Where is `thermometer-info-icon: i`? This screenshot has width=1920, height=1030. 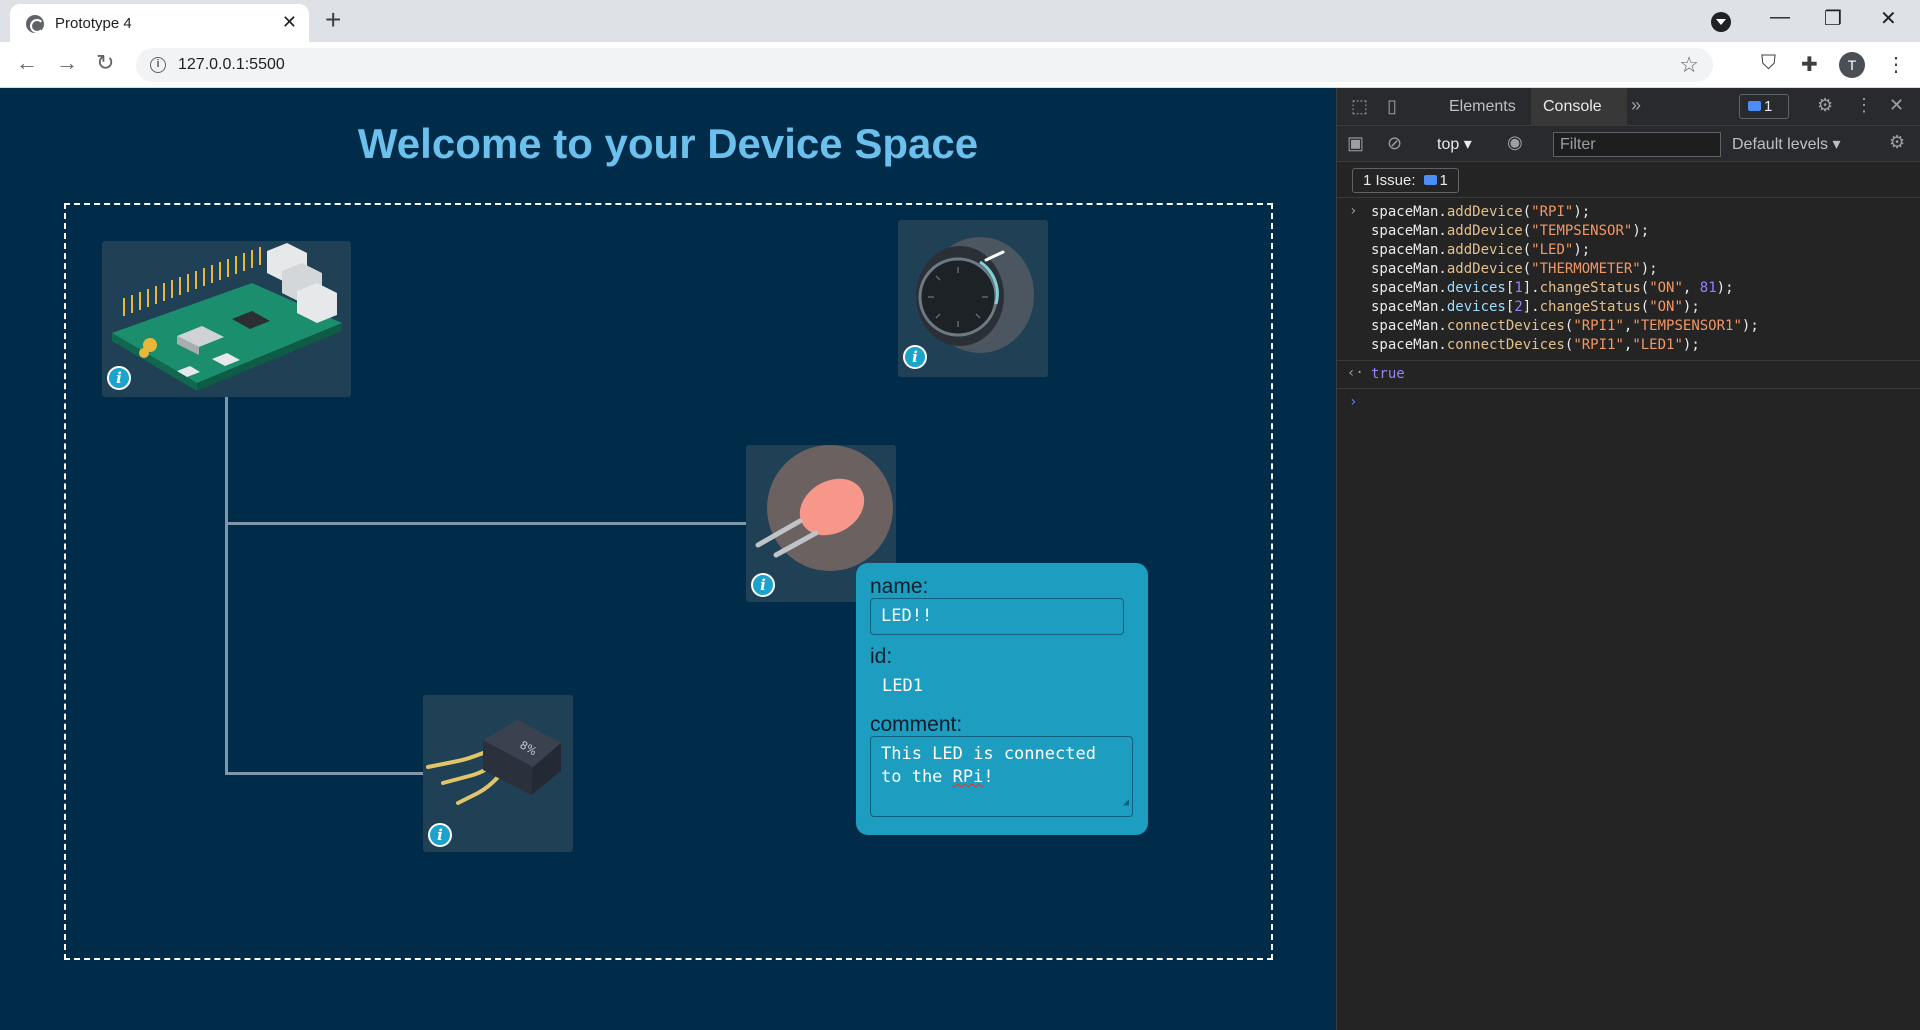
thermometer-info-icon: i is located at coordinates (915, 357).